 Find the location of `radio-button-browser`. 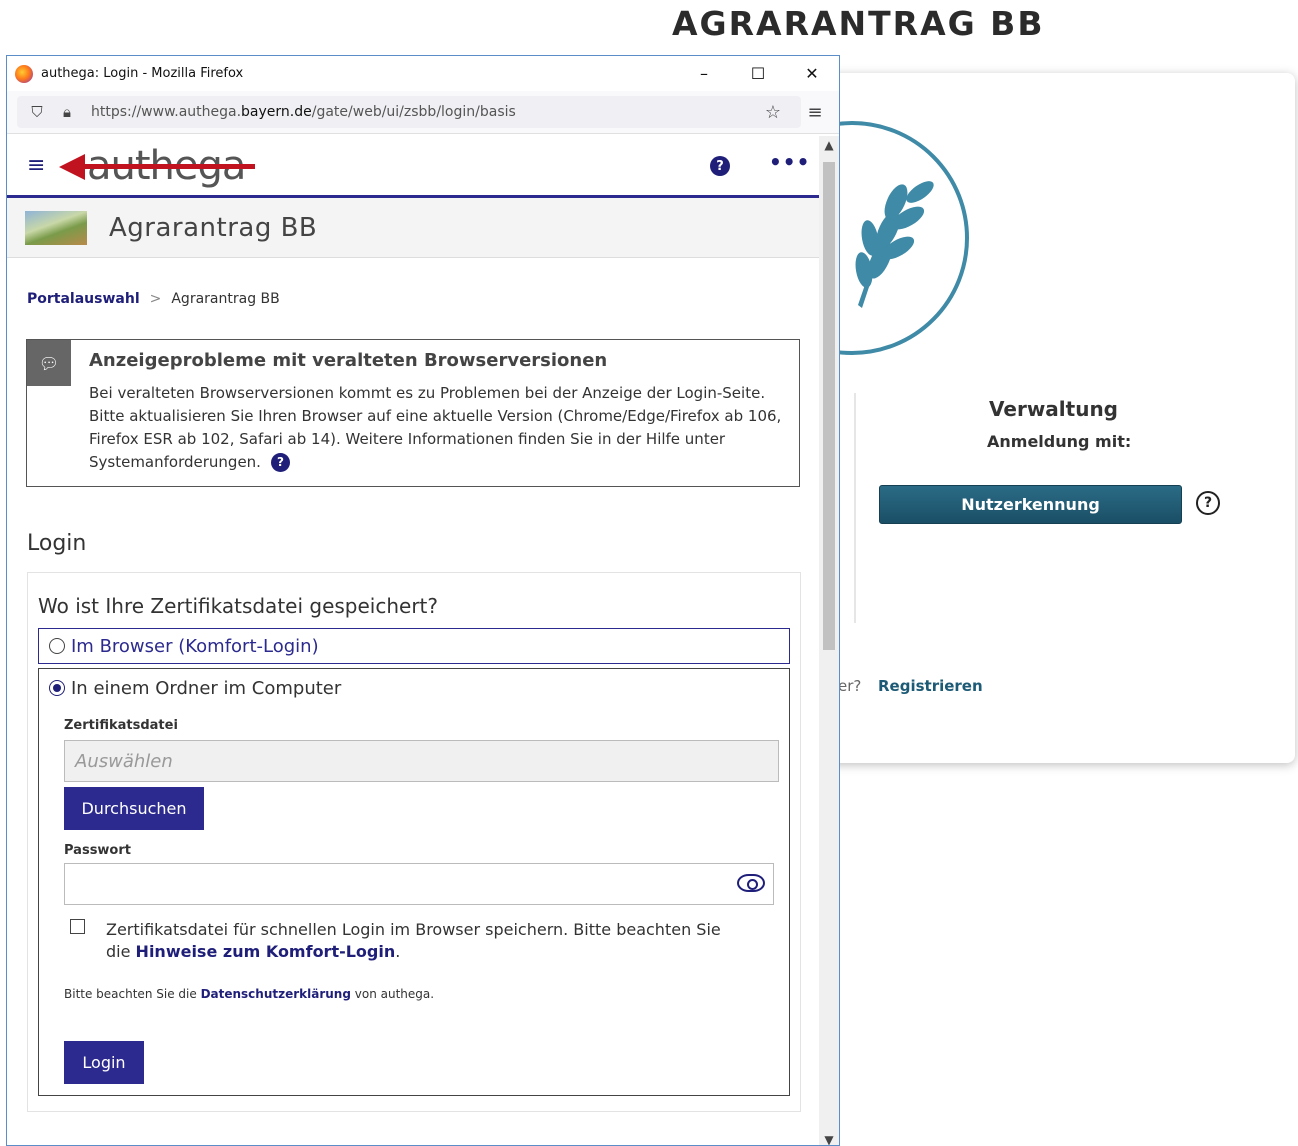

radio-button-browser is located at coordinates (57, 646).